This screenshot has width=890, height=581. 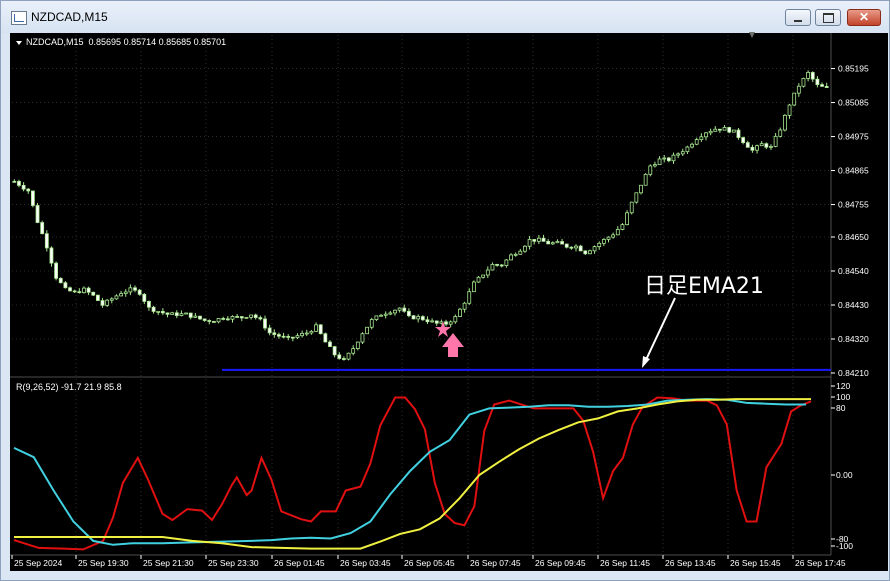 I want to click on indicator-label: R(9,26,52), so click(x=37, y=387).